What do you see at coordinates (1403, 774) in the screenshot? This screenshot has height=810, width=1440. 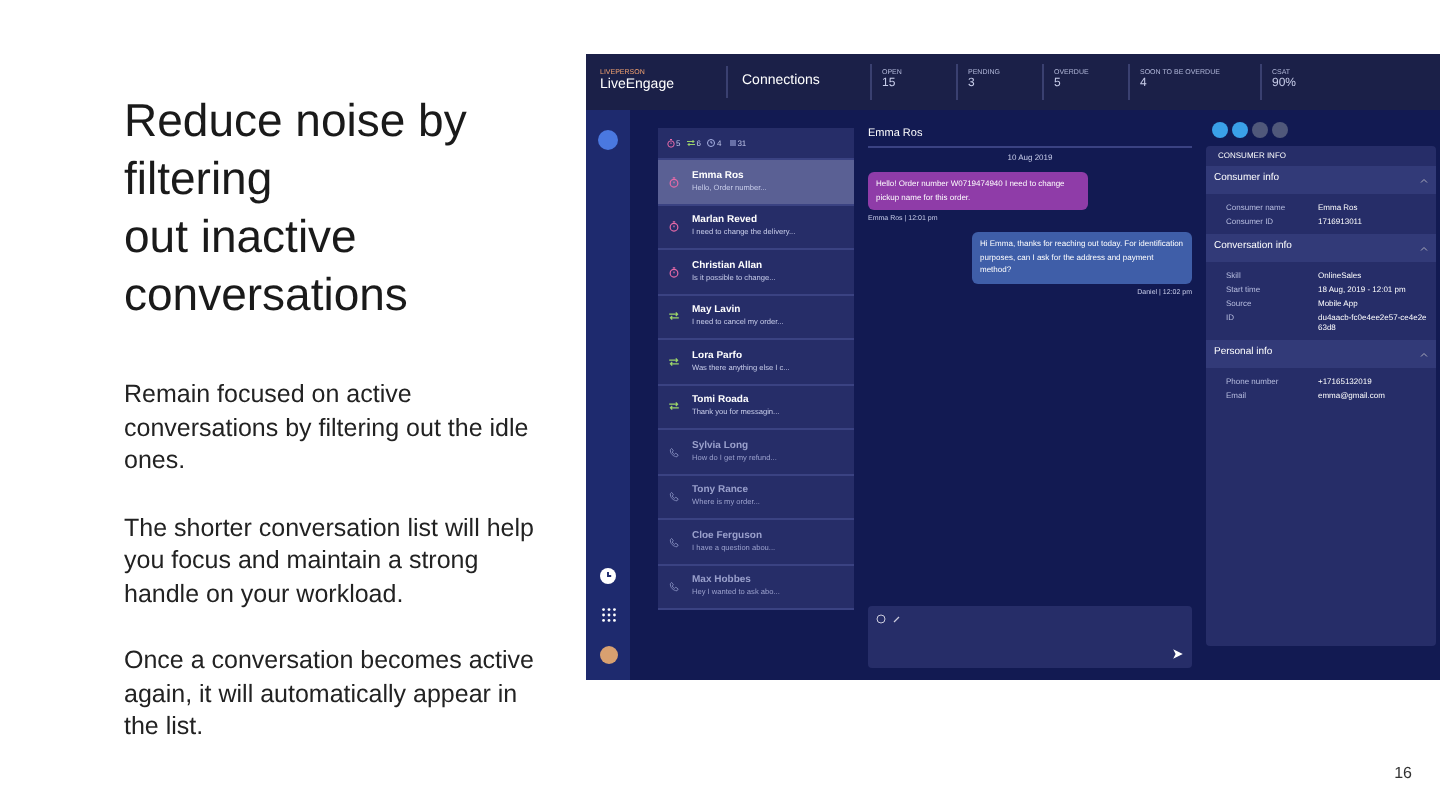 I see `page-number: 16` at bounding box center [1403, 774].